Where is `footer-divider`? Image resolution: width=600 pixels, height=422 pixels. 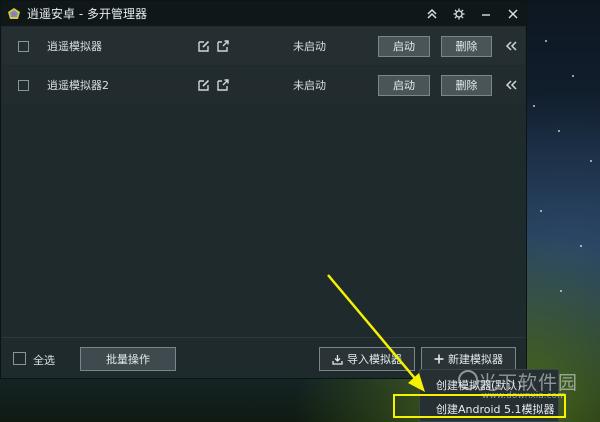
footer-divider is located at coordinates (263, 337).